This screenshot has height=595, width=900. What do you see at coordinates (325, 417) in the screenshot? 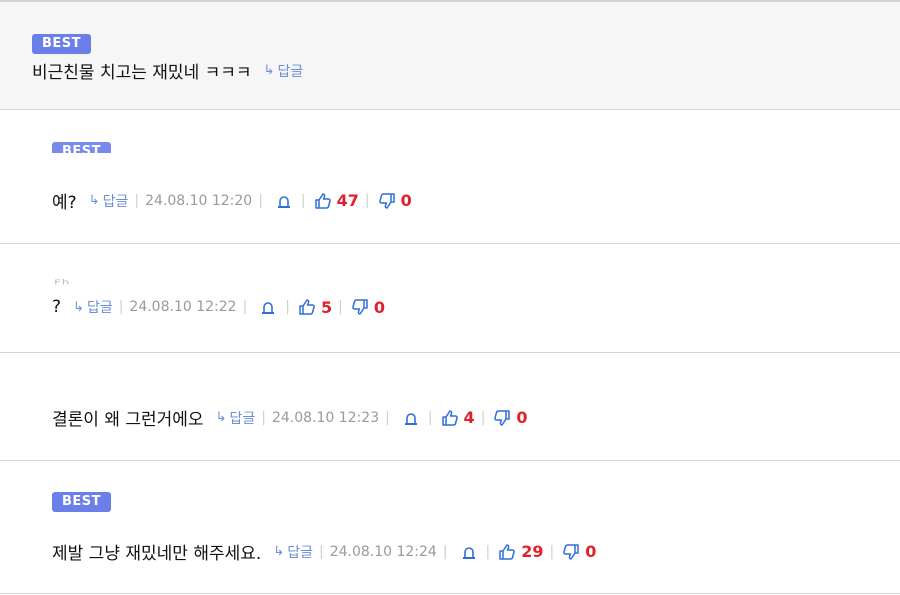
I see `comment-date: 24.08.10 12:23` at bounding box center [325, 417].